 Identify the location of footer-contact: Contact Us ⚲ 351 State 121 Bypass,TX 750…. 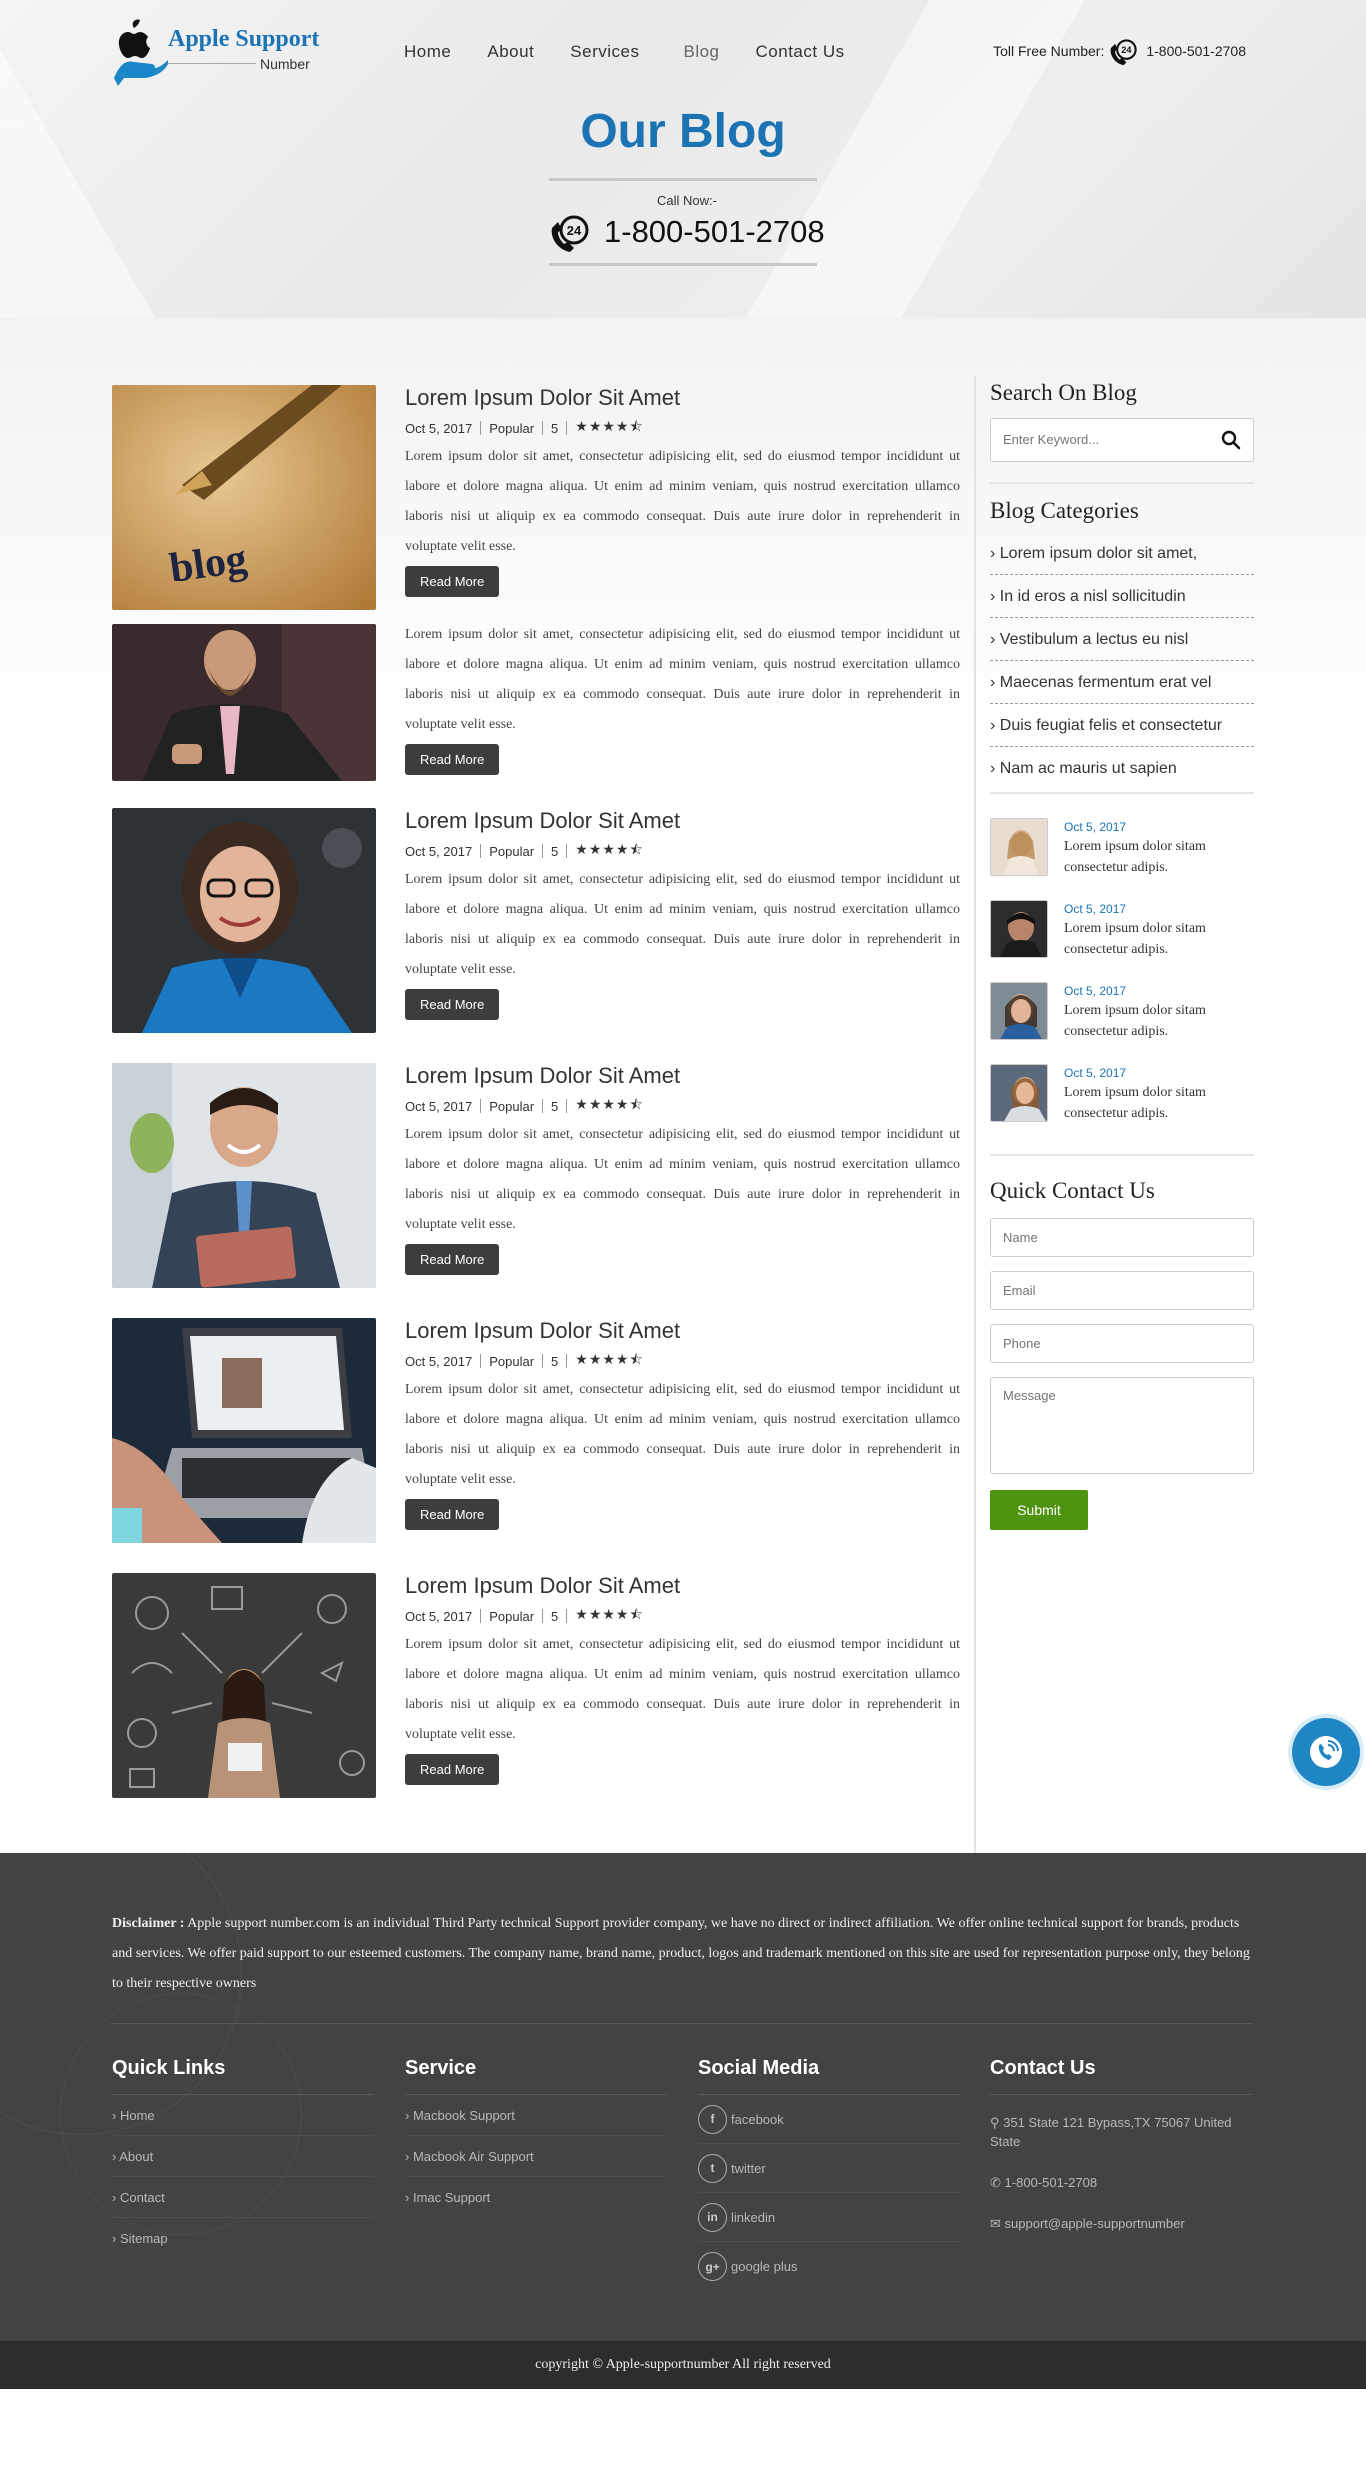
(1121, 2145).